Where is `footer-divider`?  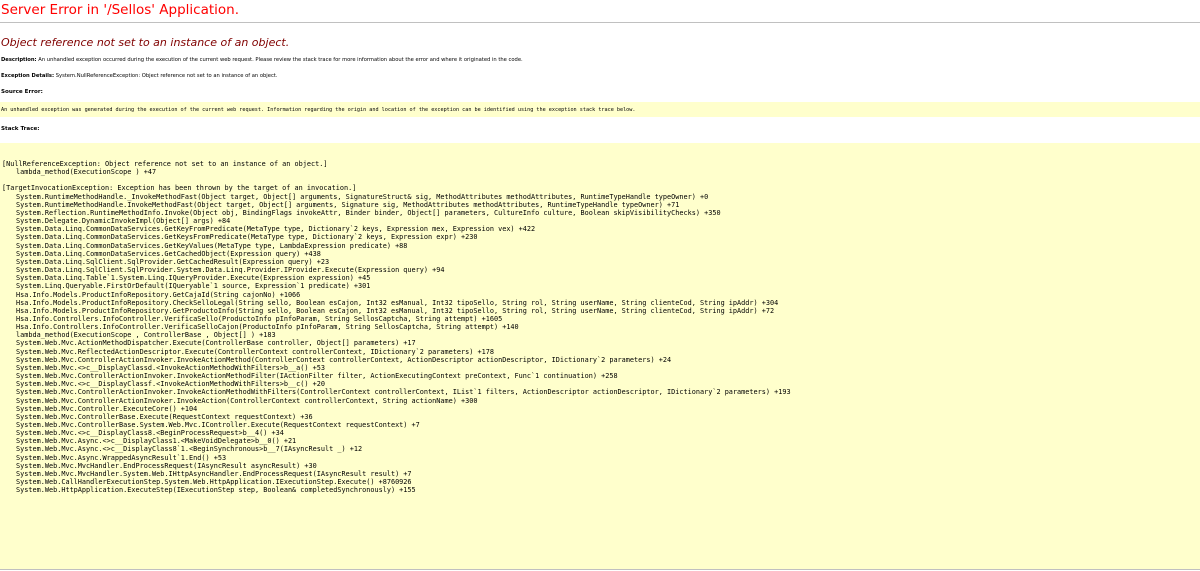 footer-divider is located at coordinates (600, 569).